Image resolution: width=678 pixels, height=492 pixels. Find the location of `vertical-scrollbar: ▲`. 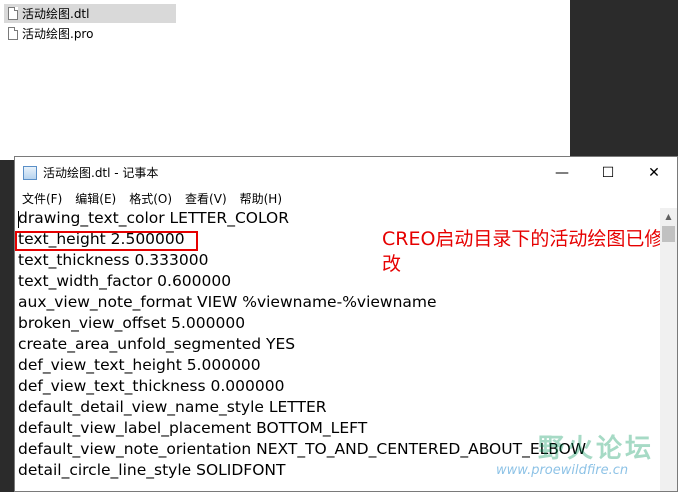

vertical-scrollbar: ▲ is located at coordinates (668, 349).